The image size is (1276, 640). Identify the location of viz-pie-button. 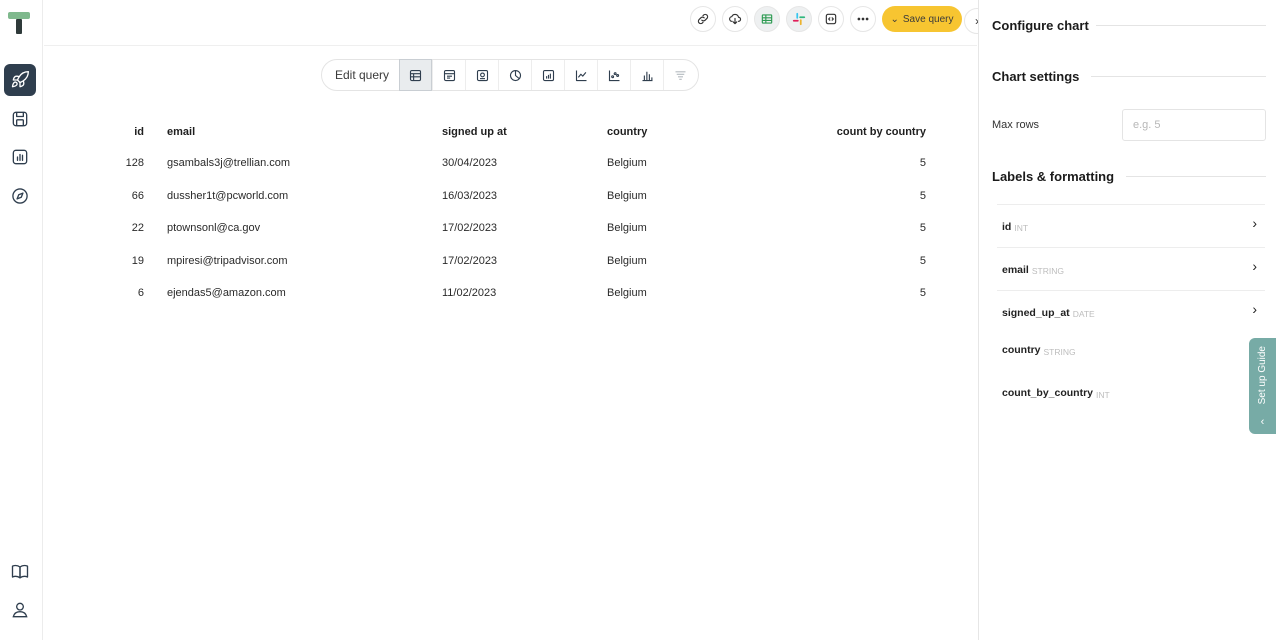
(514, 75).